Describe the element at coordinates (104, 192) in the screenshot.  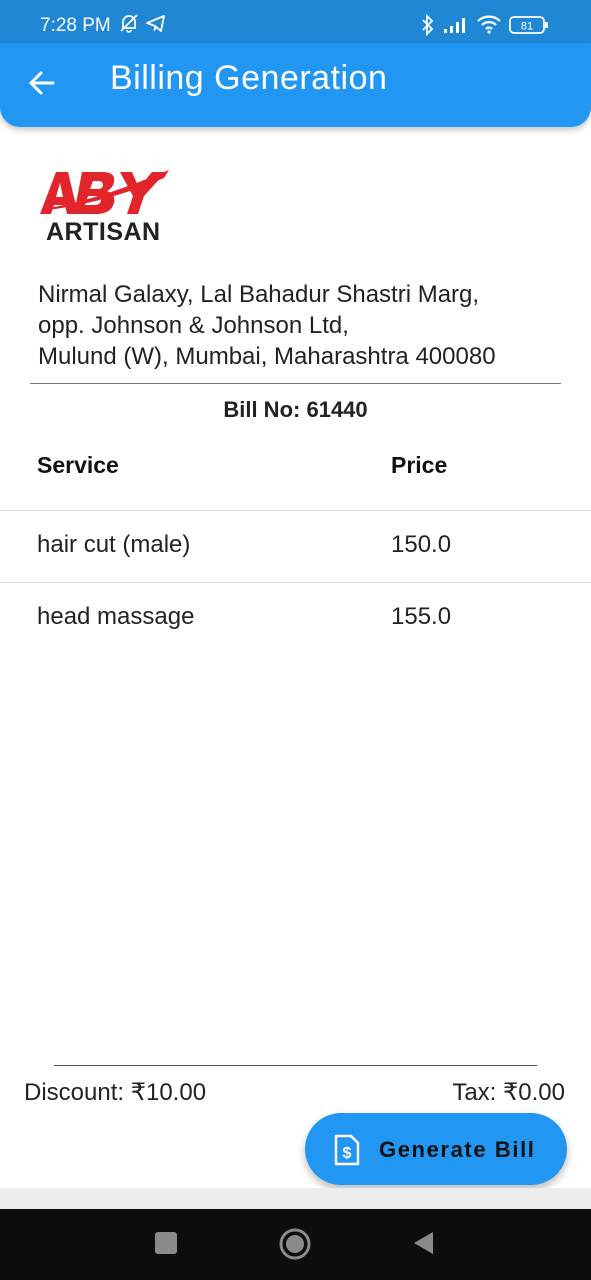
I see `aby-logo-mark` at that location.